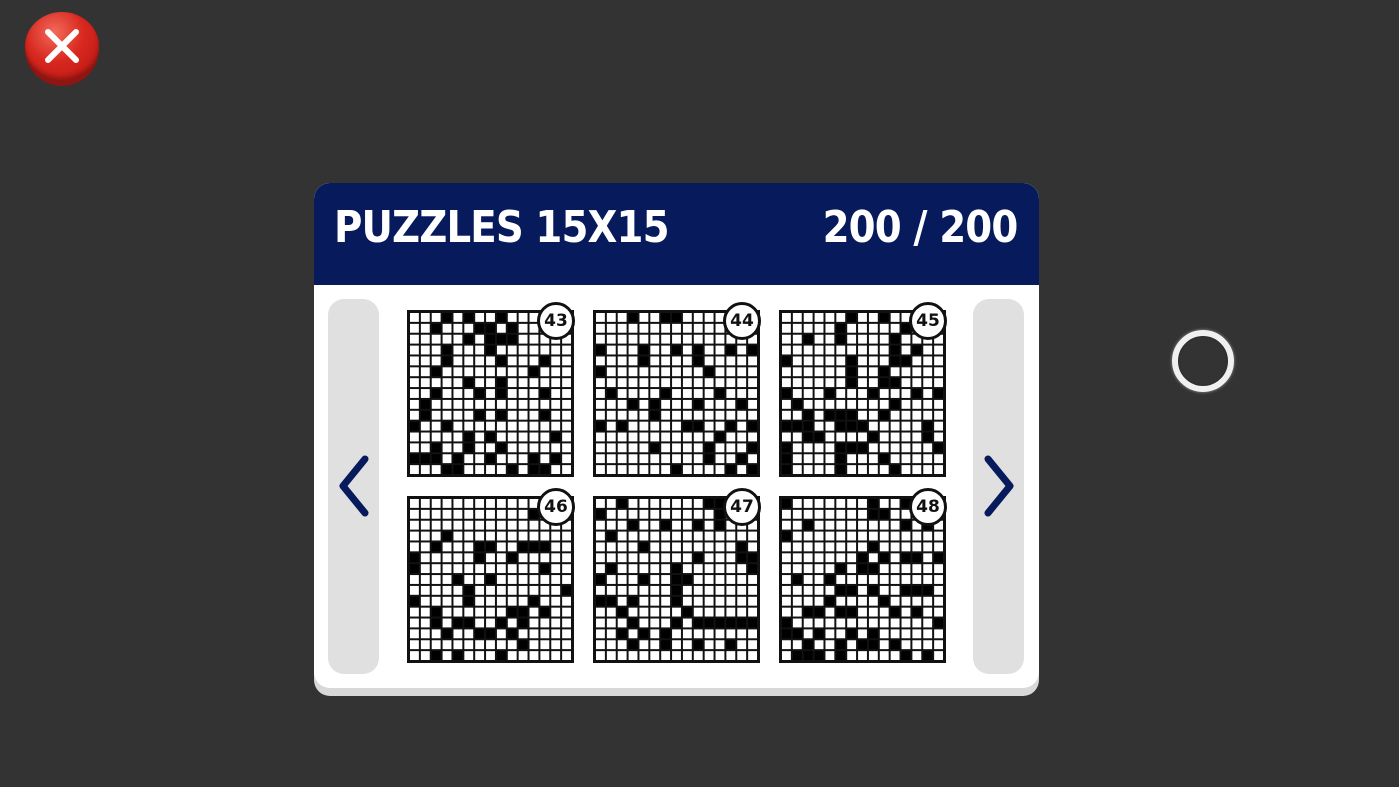 The height and width of the screenshot is (787, 1399). Describe the element at coordinates (742, 321) in the screenshot. I see `puzzle-number-badge: 44` at that location.